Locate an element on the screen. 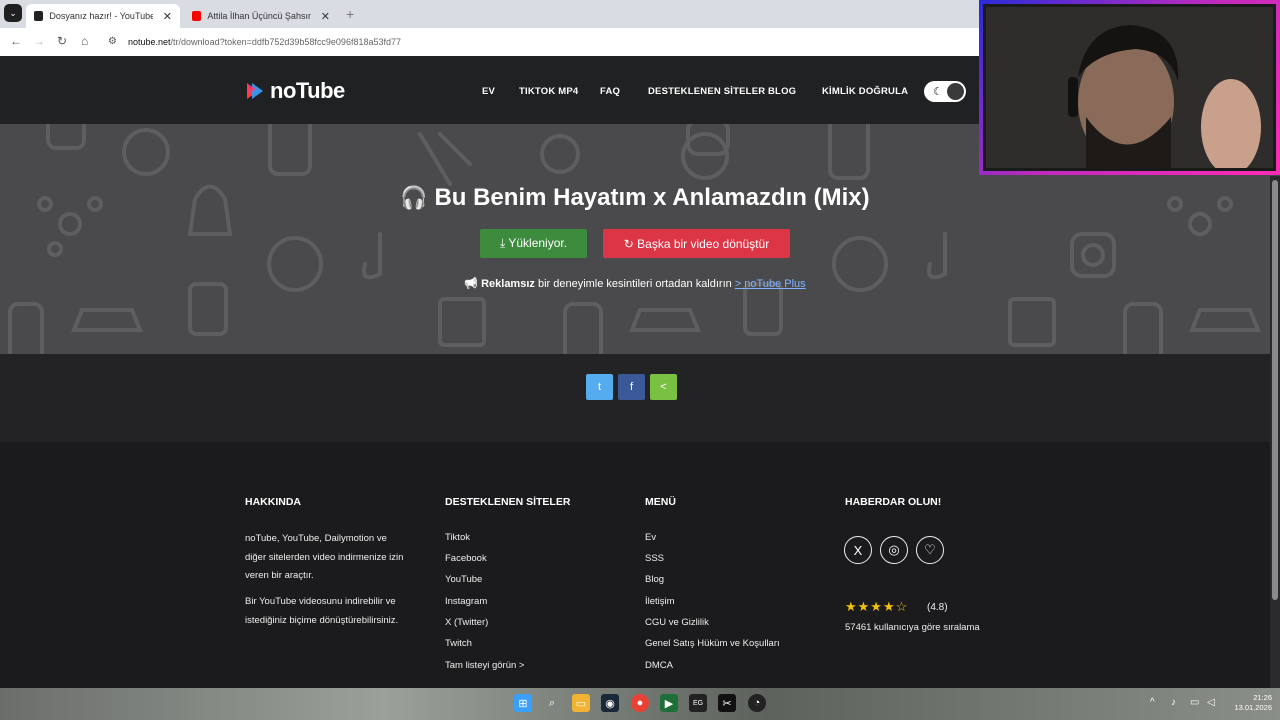 This screenshot has height=720, width=1280. site-link-instagram: Instagram is located at coordinates (466, 601).